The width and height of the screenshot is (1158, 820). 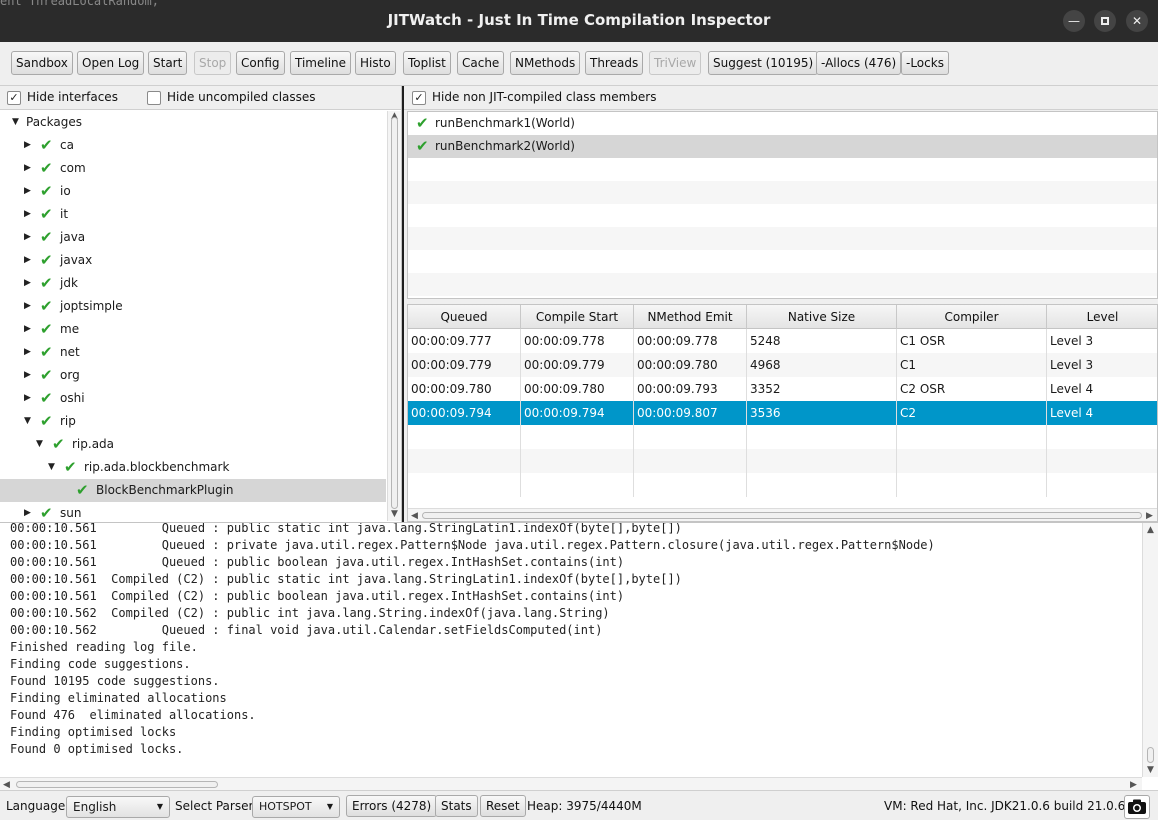 I want to click on reset-button: Reset, so click(x=503, y=806).